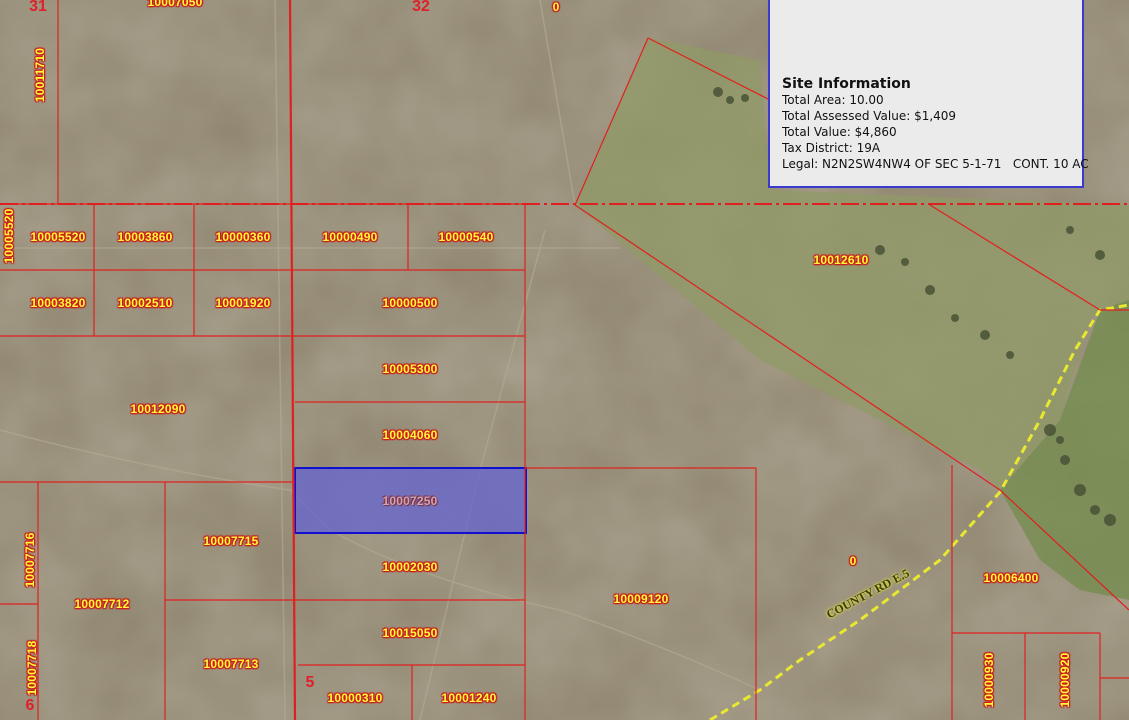 The width and height of the screenshot is (1129, 720). What do you see at coordinates (421, 7) in the screenshot?
I see `section-number-32: 32` at bounding box center [421, 7].